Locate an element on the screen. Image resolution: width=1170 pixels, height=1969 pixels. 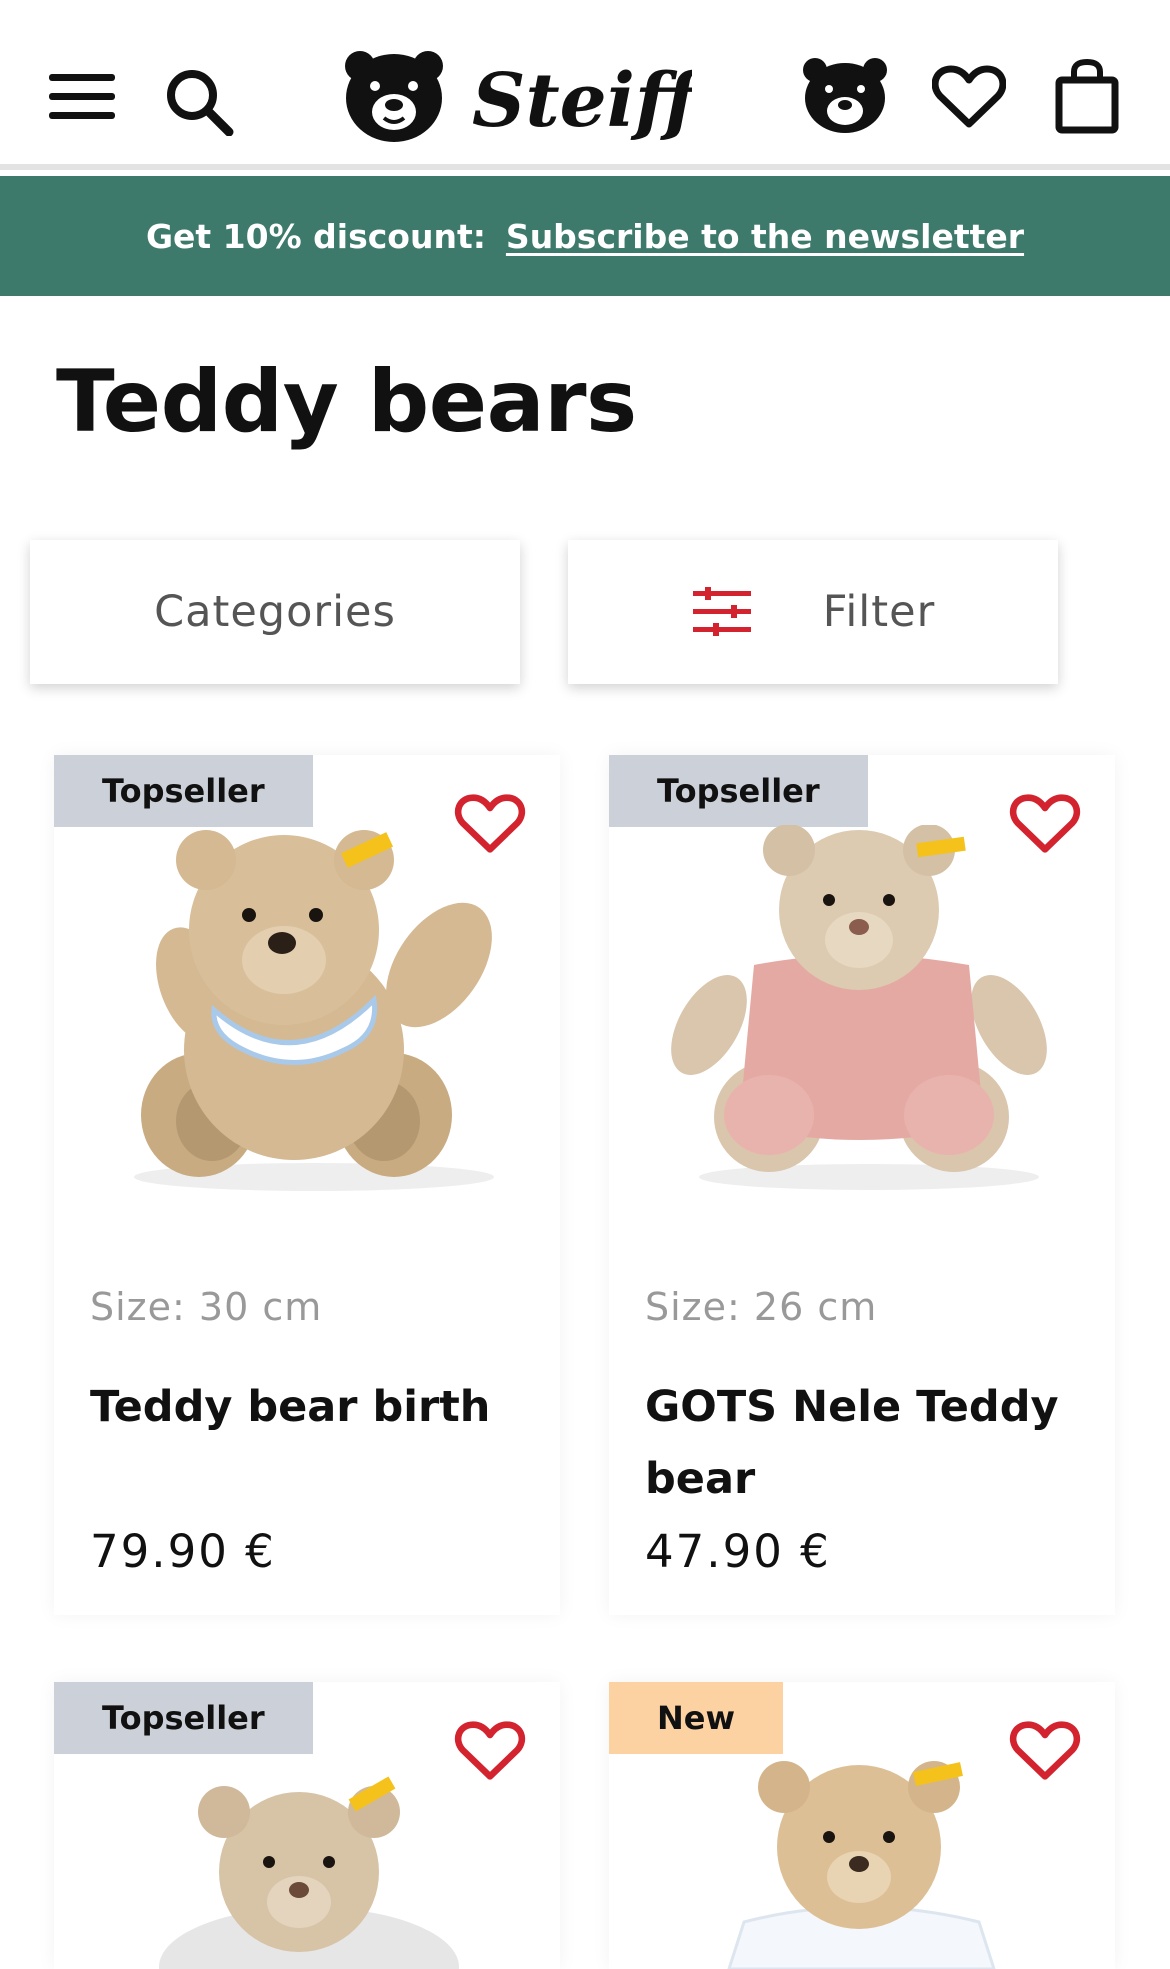
subscribe-newsletter-link: Subscribe to the newsletter is located at coordinates (765, 236).